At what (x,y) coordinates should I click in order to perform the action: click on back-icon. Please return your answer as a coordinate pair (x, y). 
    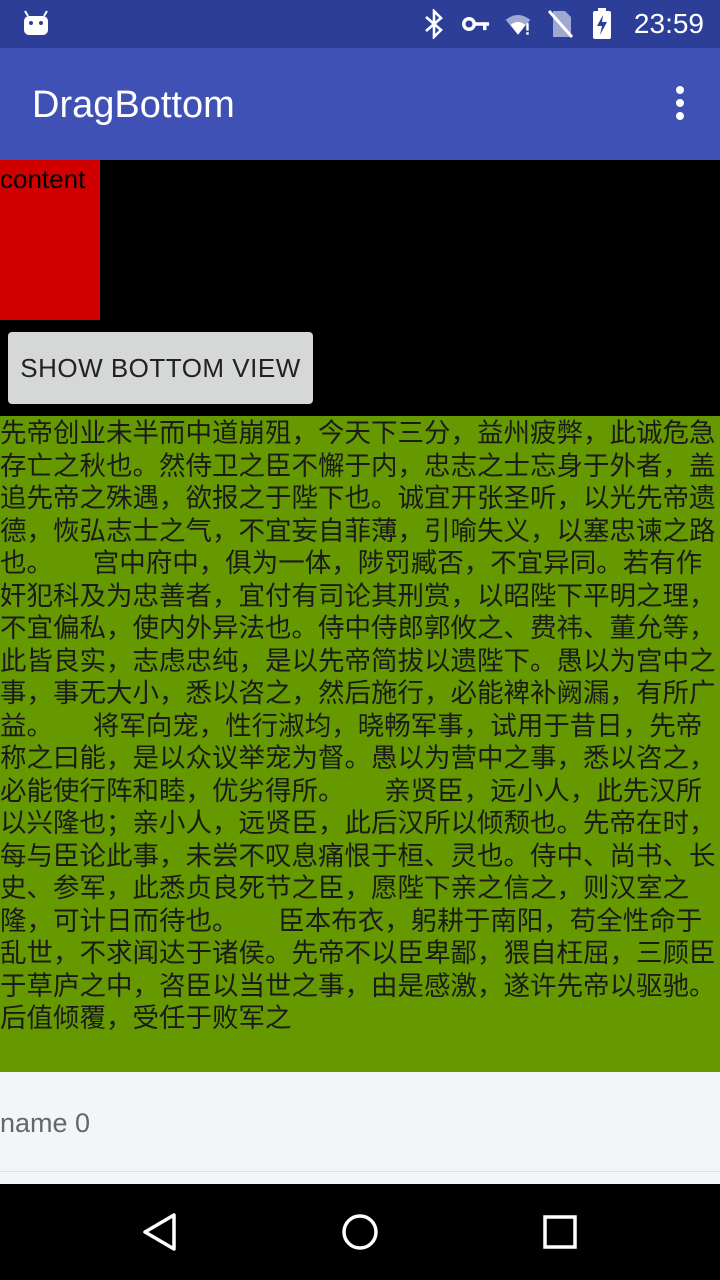
    Looking at the image, I should click on (160, 1232).